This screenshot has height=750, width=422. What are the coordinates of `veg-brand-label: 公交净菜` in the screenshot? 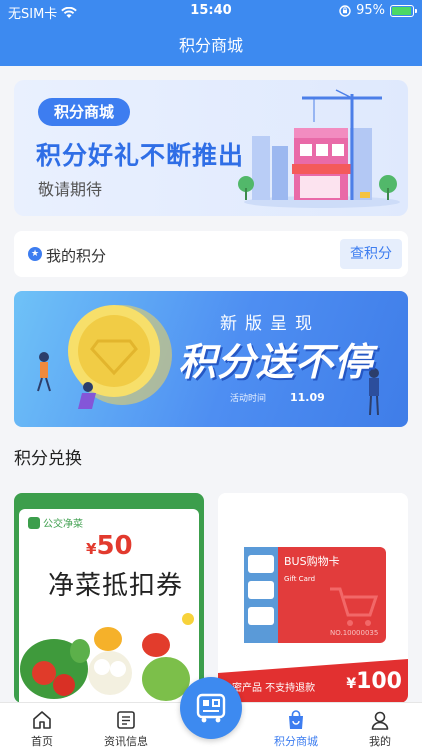 It's located at (63, 524).